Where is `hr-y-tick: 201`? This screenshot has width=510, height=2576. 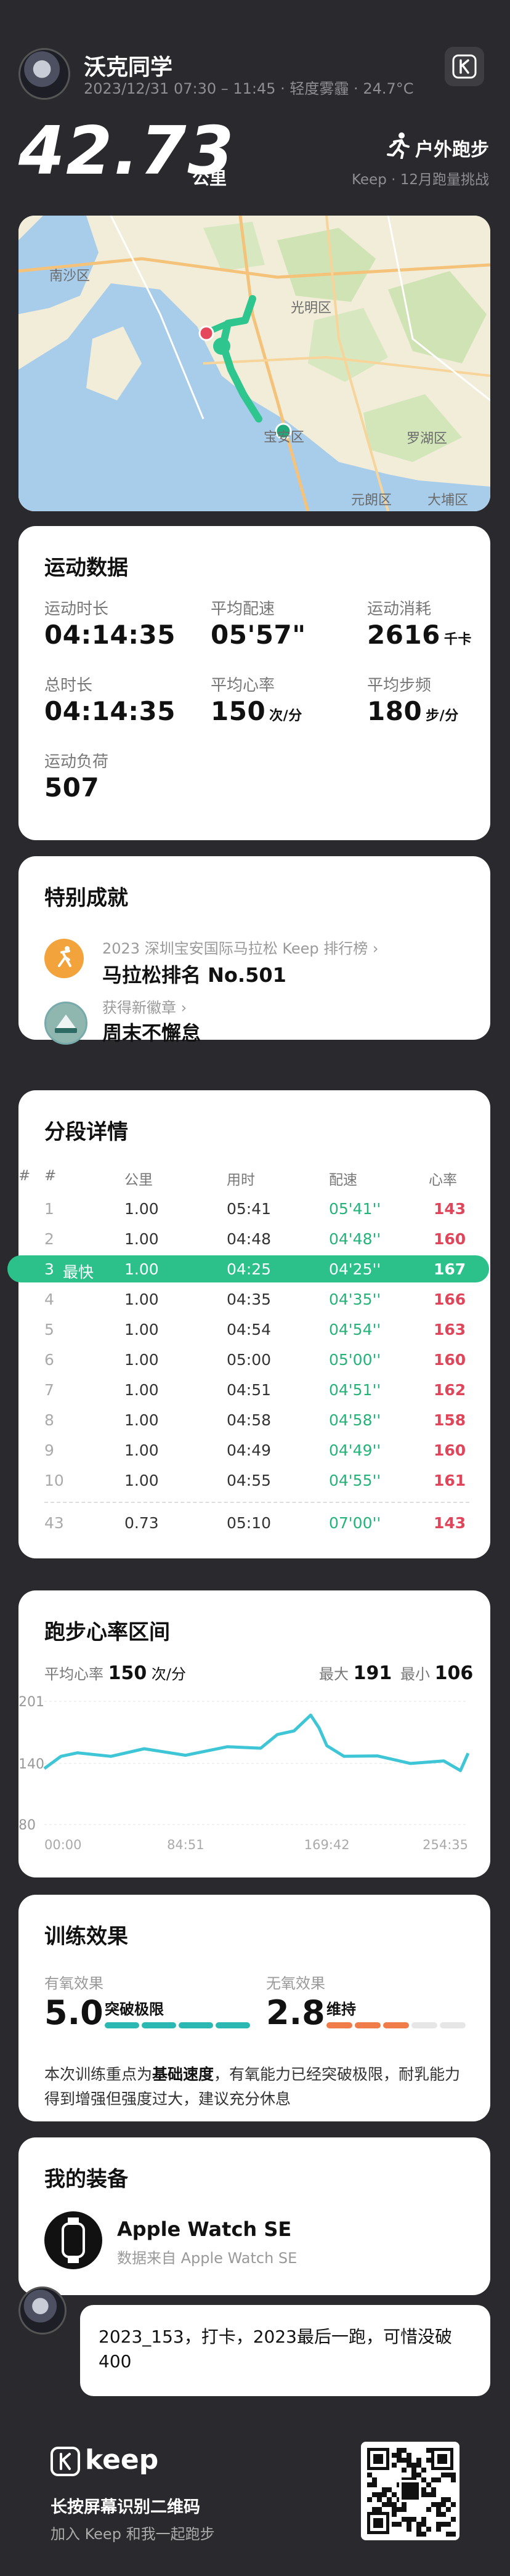
hr-y-tick: 201 is located at coordinates (31, 1702).